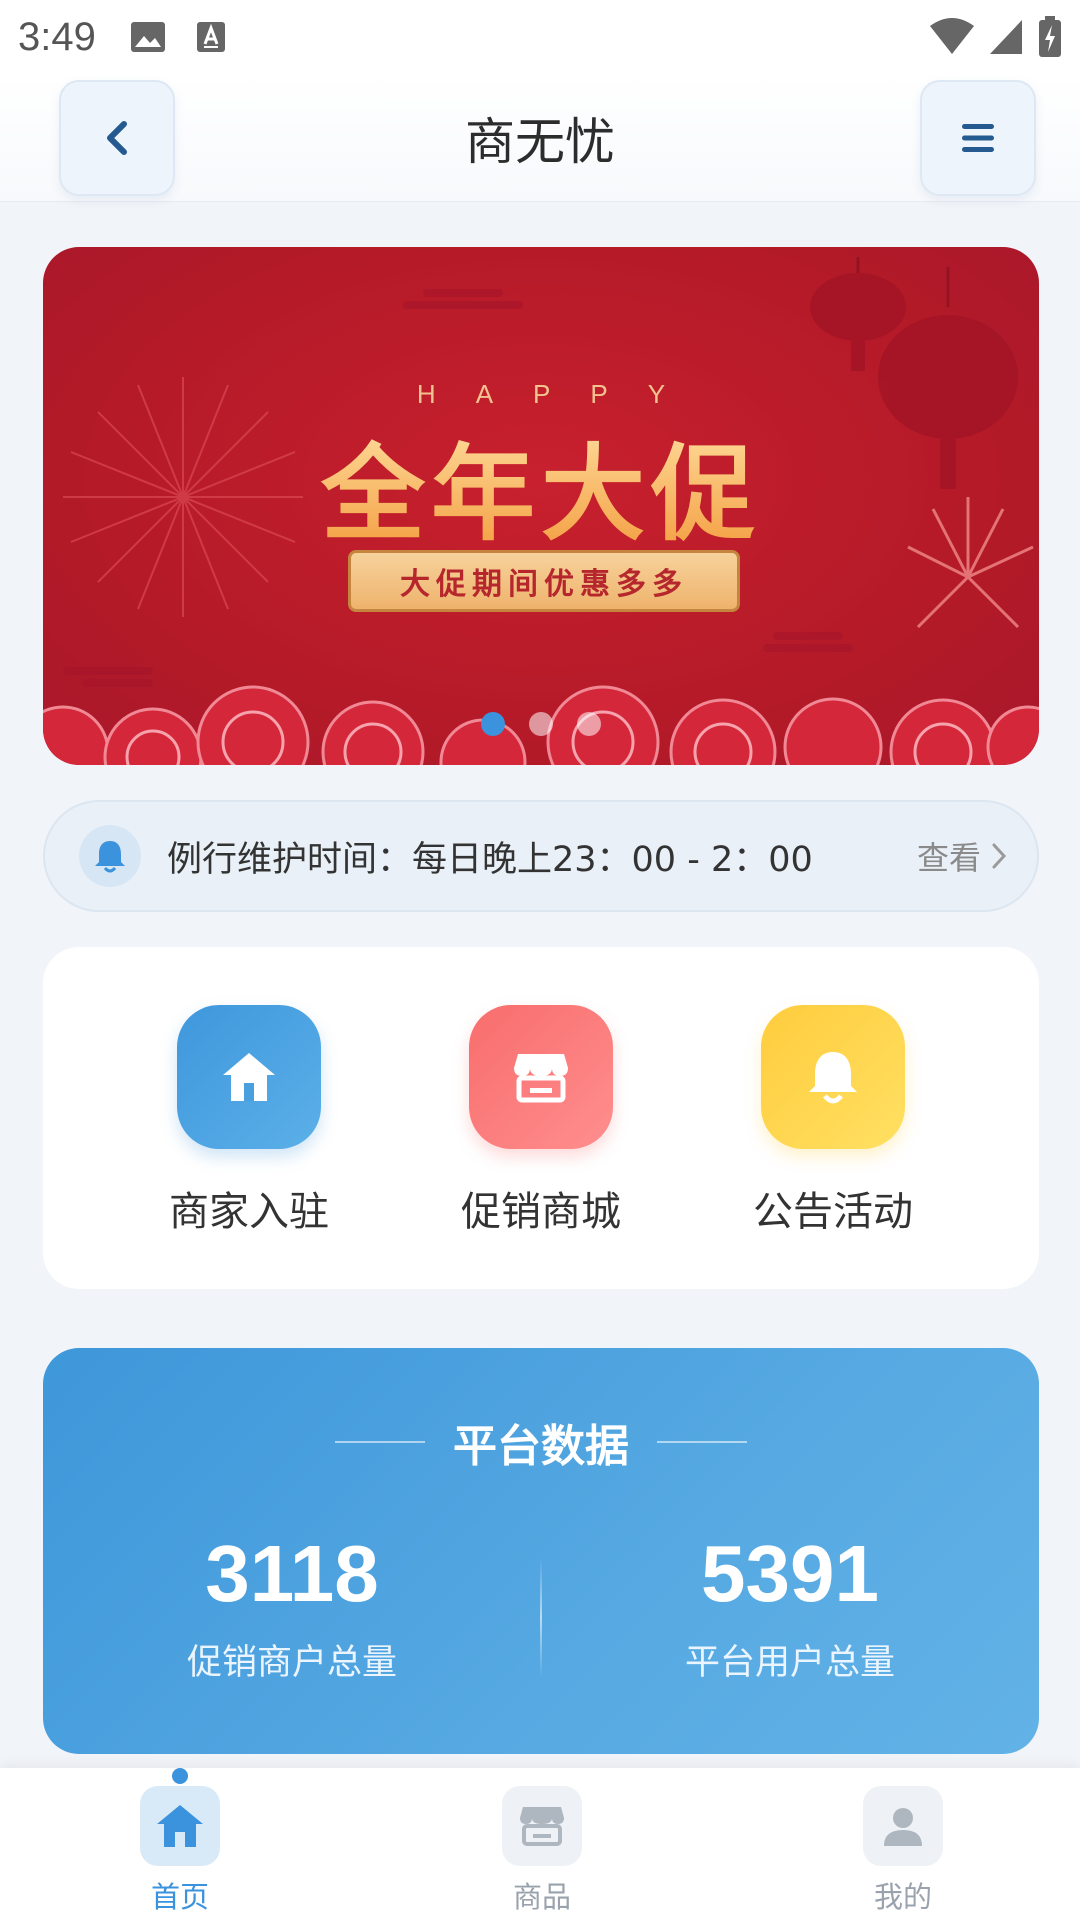 The width and height of the screenshot is (1080, 1920). I want to click on notice-view-link: 查看, so click(962, 856).